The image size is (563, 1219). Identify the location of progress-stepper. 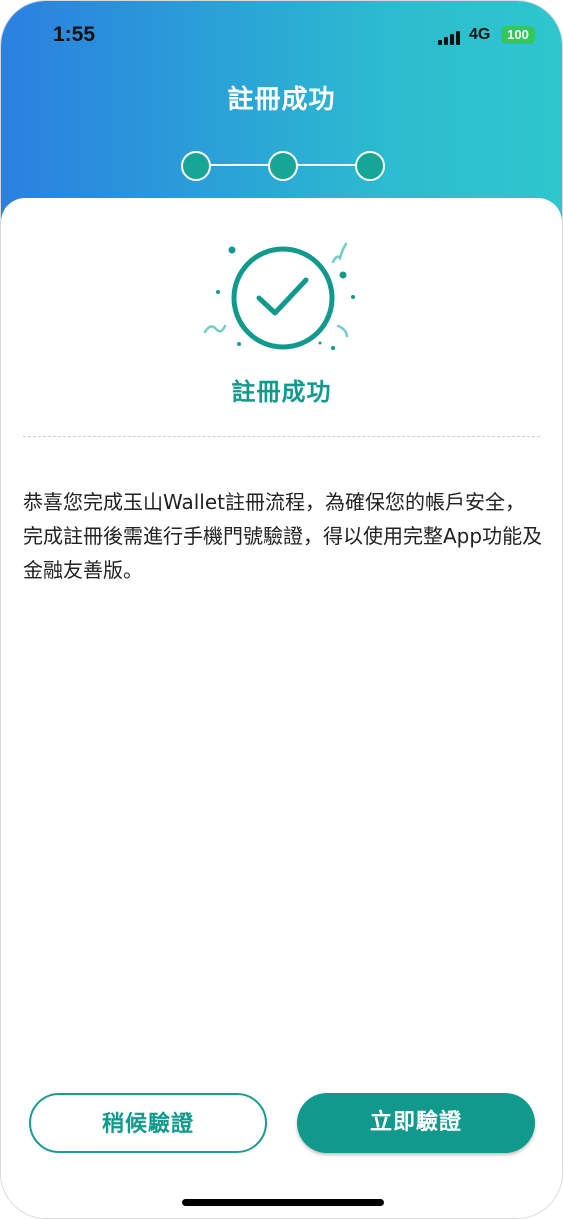
(281, 166).